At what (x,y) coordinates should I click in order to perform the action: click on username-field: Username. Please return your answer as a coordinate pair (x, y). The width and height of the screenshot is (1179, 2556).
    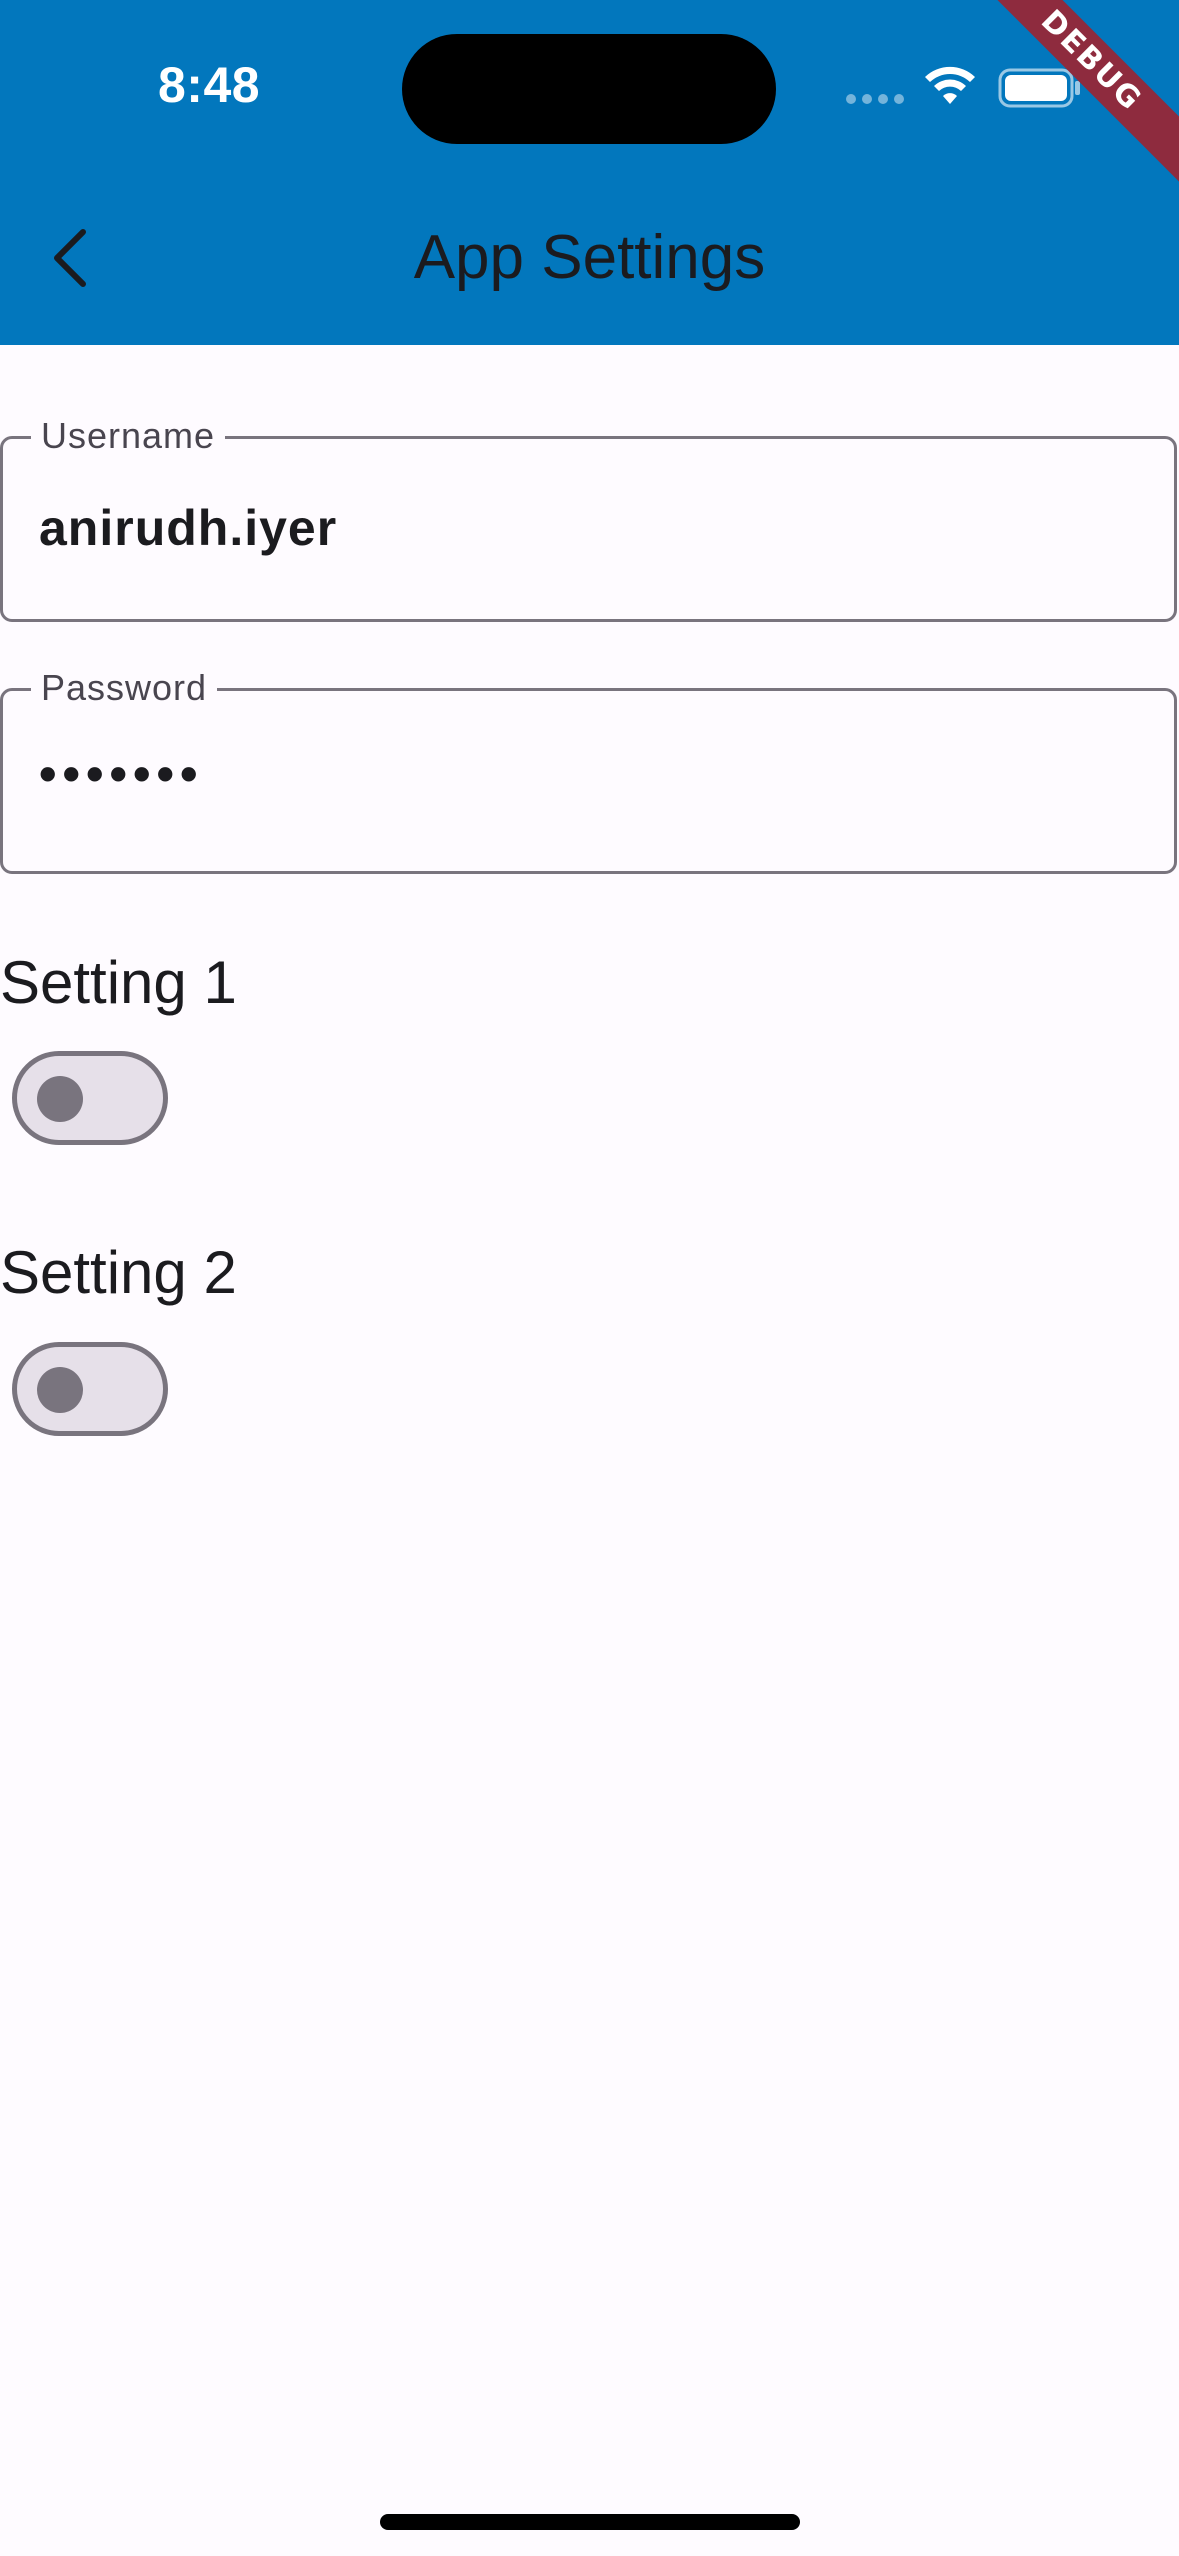
    Looking at the image, I should click on (588, 518).